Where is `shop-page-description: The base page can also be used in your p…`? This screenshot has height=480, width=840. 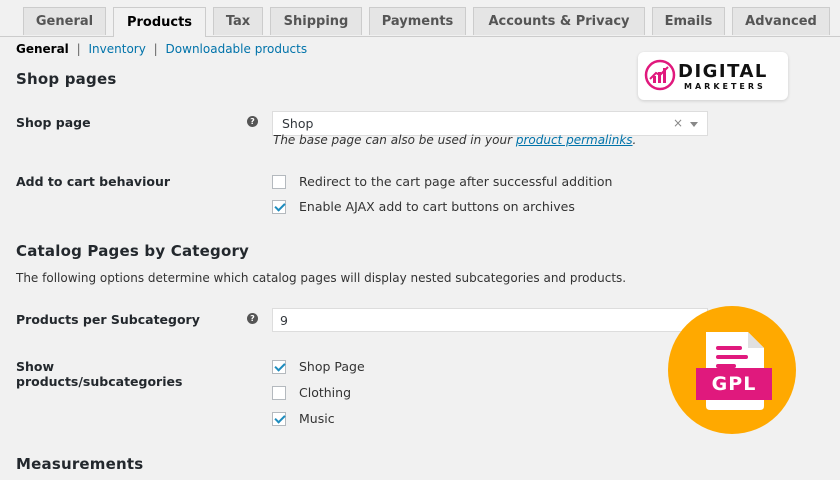
shop-page-description: The base page can also be used in your p… is located at coordinates (455, 140).